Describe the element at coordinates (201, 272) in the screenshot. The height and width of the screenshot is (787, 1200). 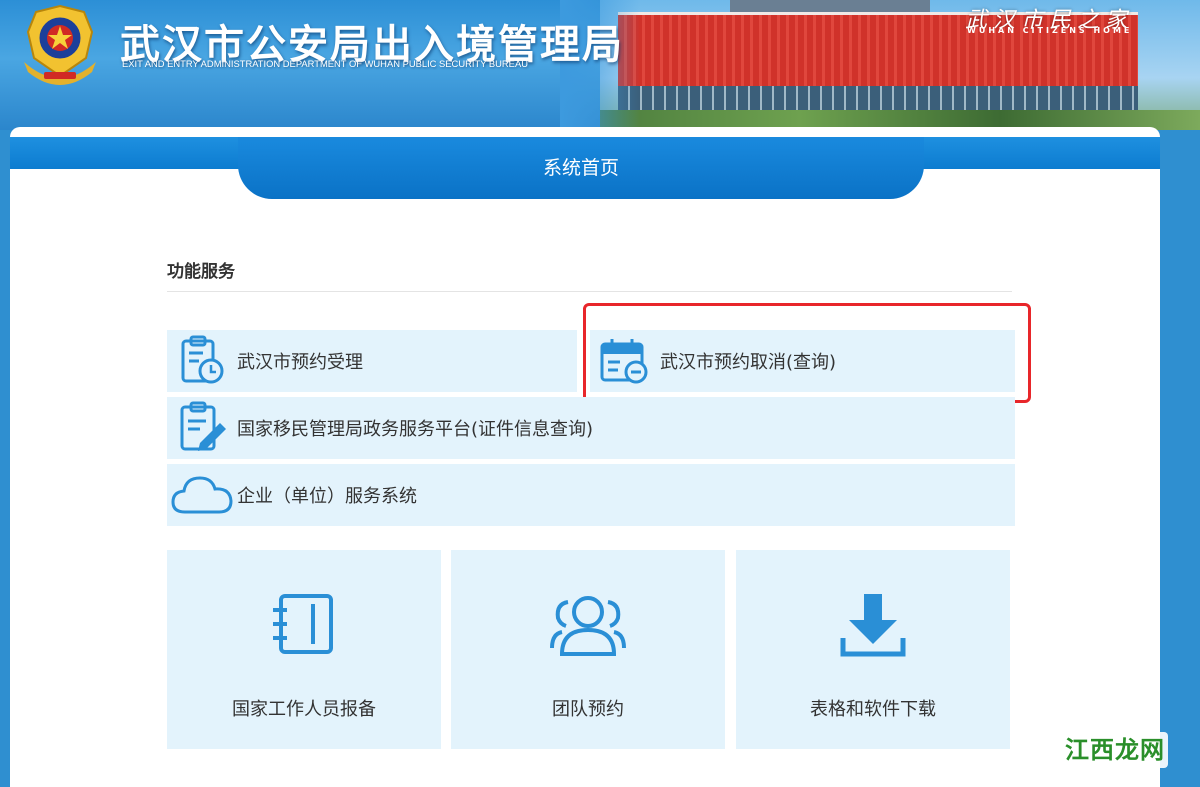
I see `section-title: 功能服务` at that location.